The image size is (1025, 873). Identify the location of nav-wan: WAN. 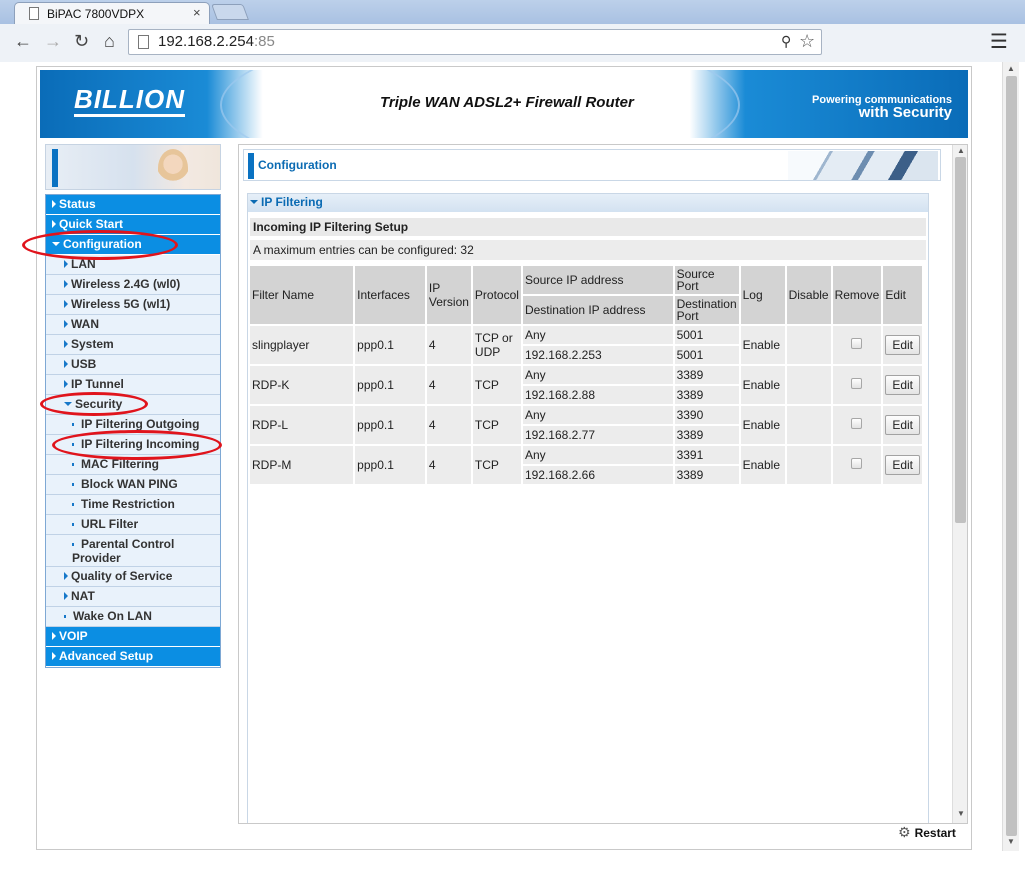
(133, 325).